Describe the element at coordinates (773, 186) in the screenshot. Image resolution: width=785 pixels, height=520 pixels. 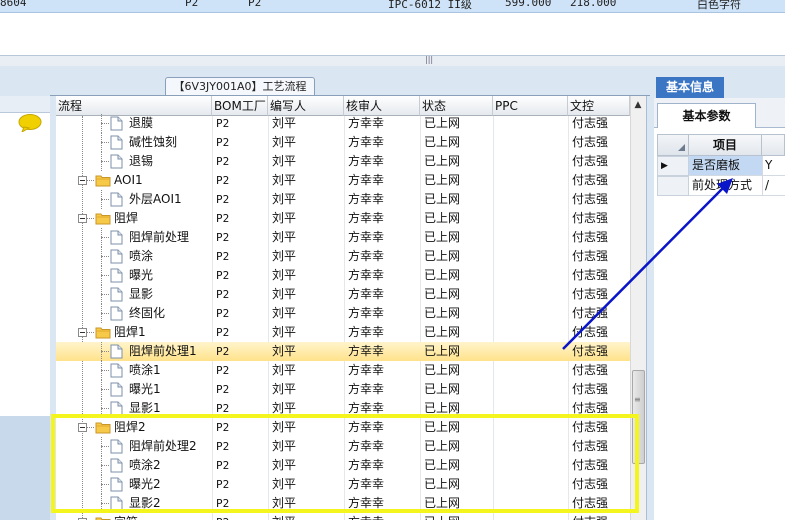
I see `property-value-cell: /` at that location.